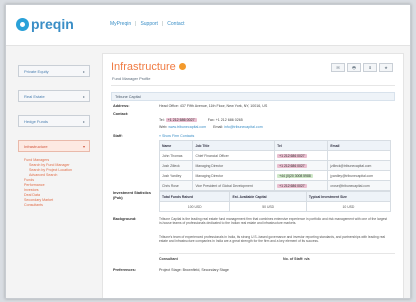 The image size is (416, 302). What do you see at coordinates (348, 206) in the screenshot?
I see `investment-size-value: 10 USD` at bounding box center [348, 206].